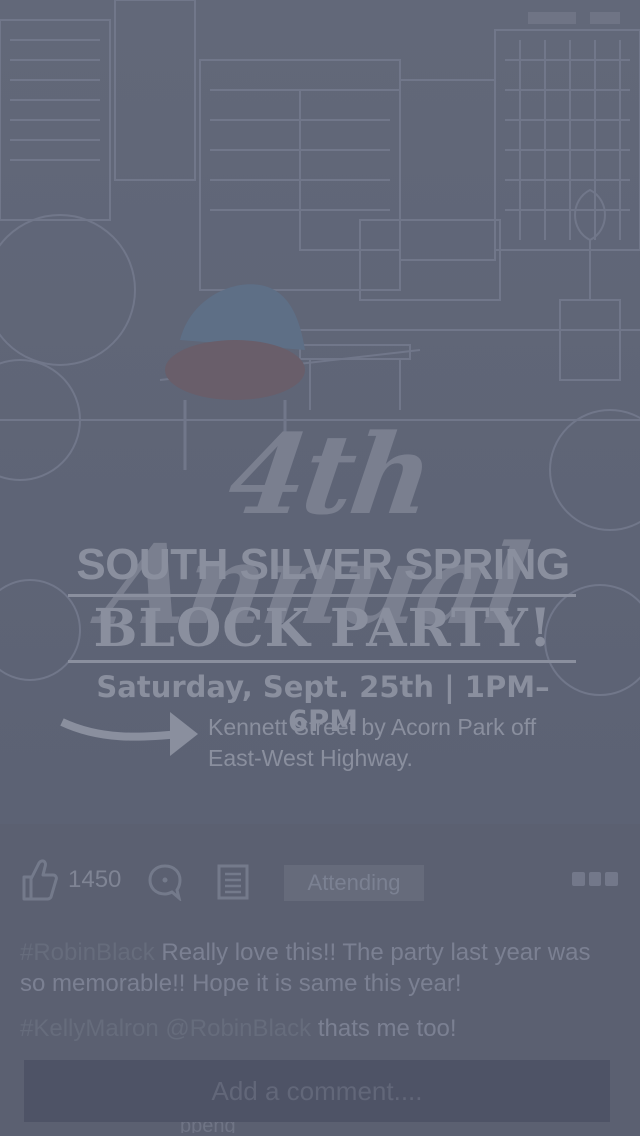 The height and width of the screenshot is (1136, 640). What do you see at coordinates (384, 1028) in the screenshot?
I see `comment-text: thats me too!` at bounding box center [384, 1028].